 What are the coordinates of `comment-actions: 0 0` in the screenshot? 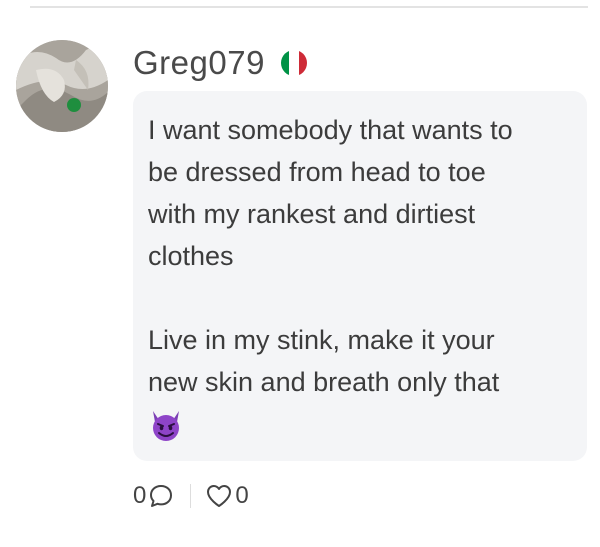 It's located at (191, 496).